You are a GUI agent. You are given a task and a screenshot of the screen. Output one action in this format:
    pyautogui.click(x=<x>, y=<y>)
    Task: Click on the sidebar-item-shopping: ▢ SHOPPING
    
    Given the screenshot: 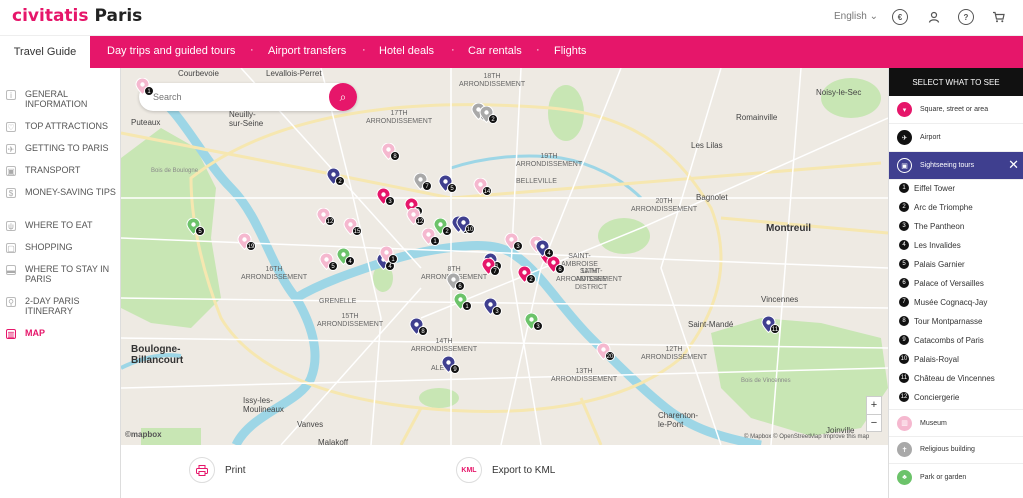 What is the action you would take?
    pyautogui.click(x=62, y=247)
    